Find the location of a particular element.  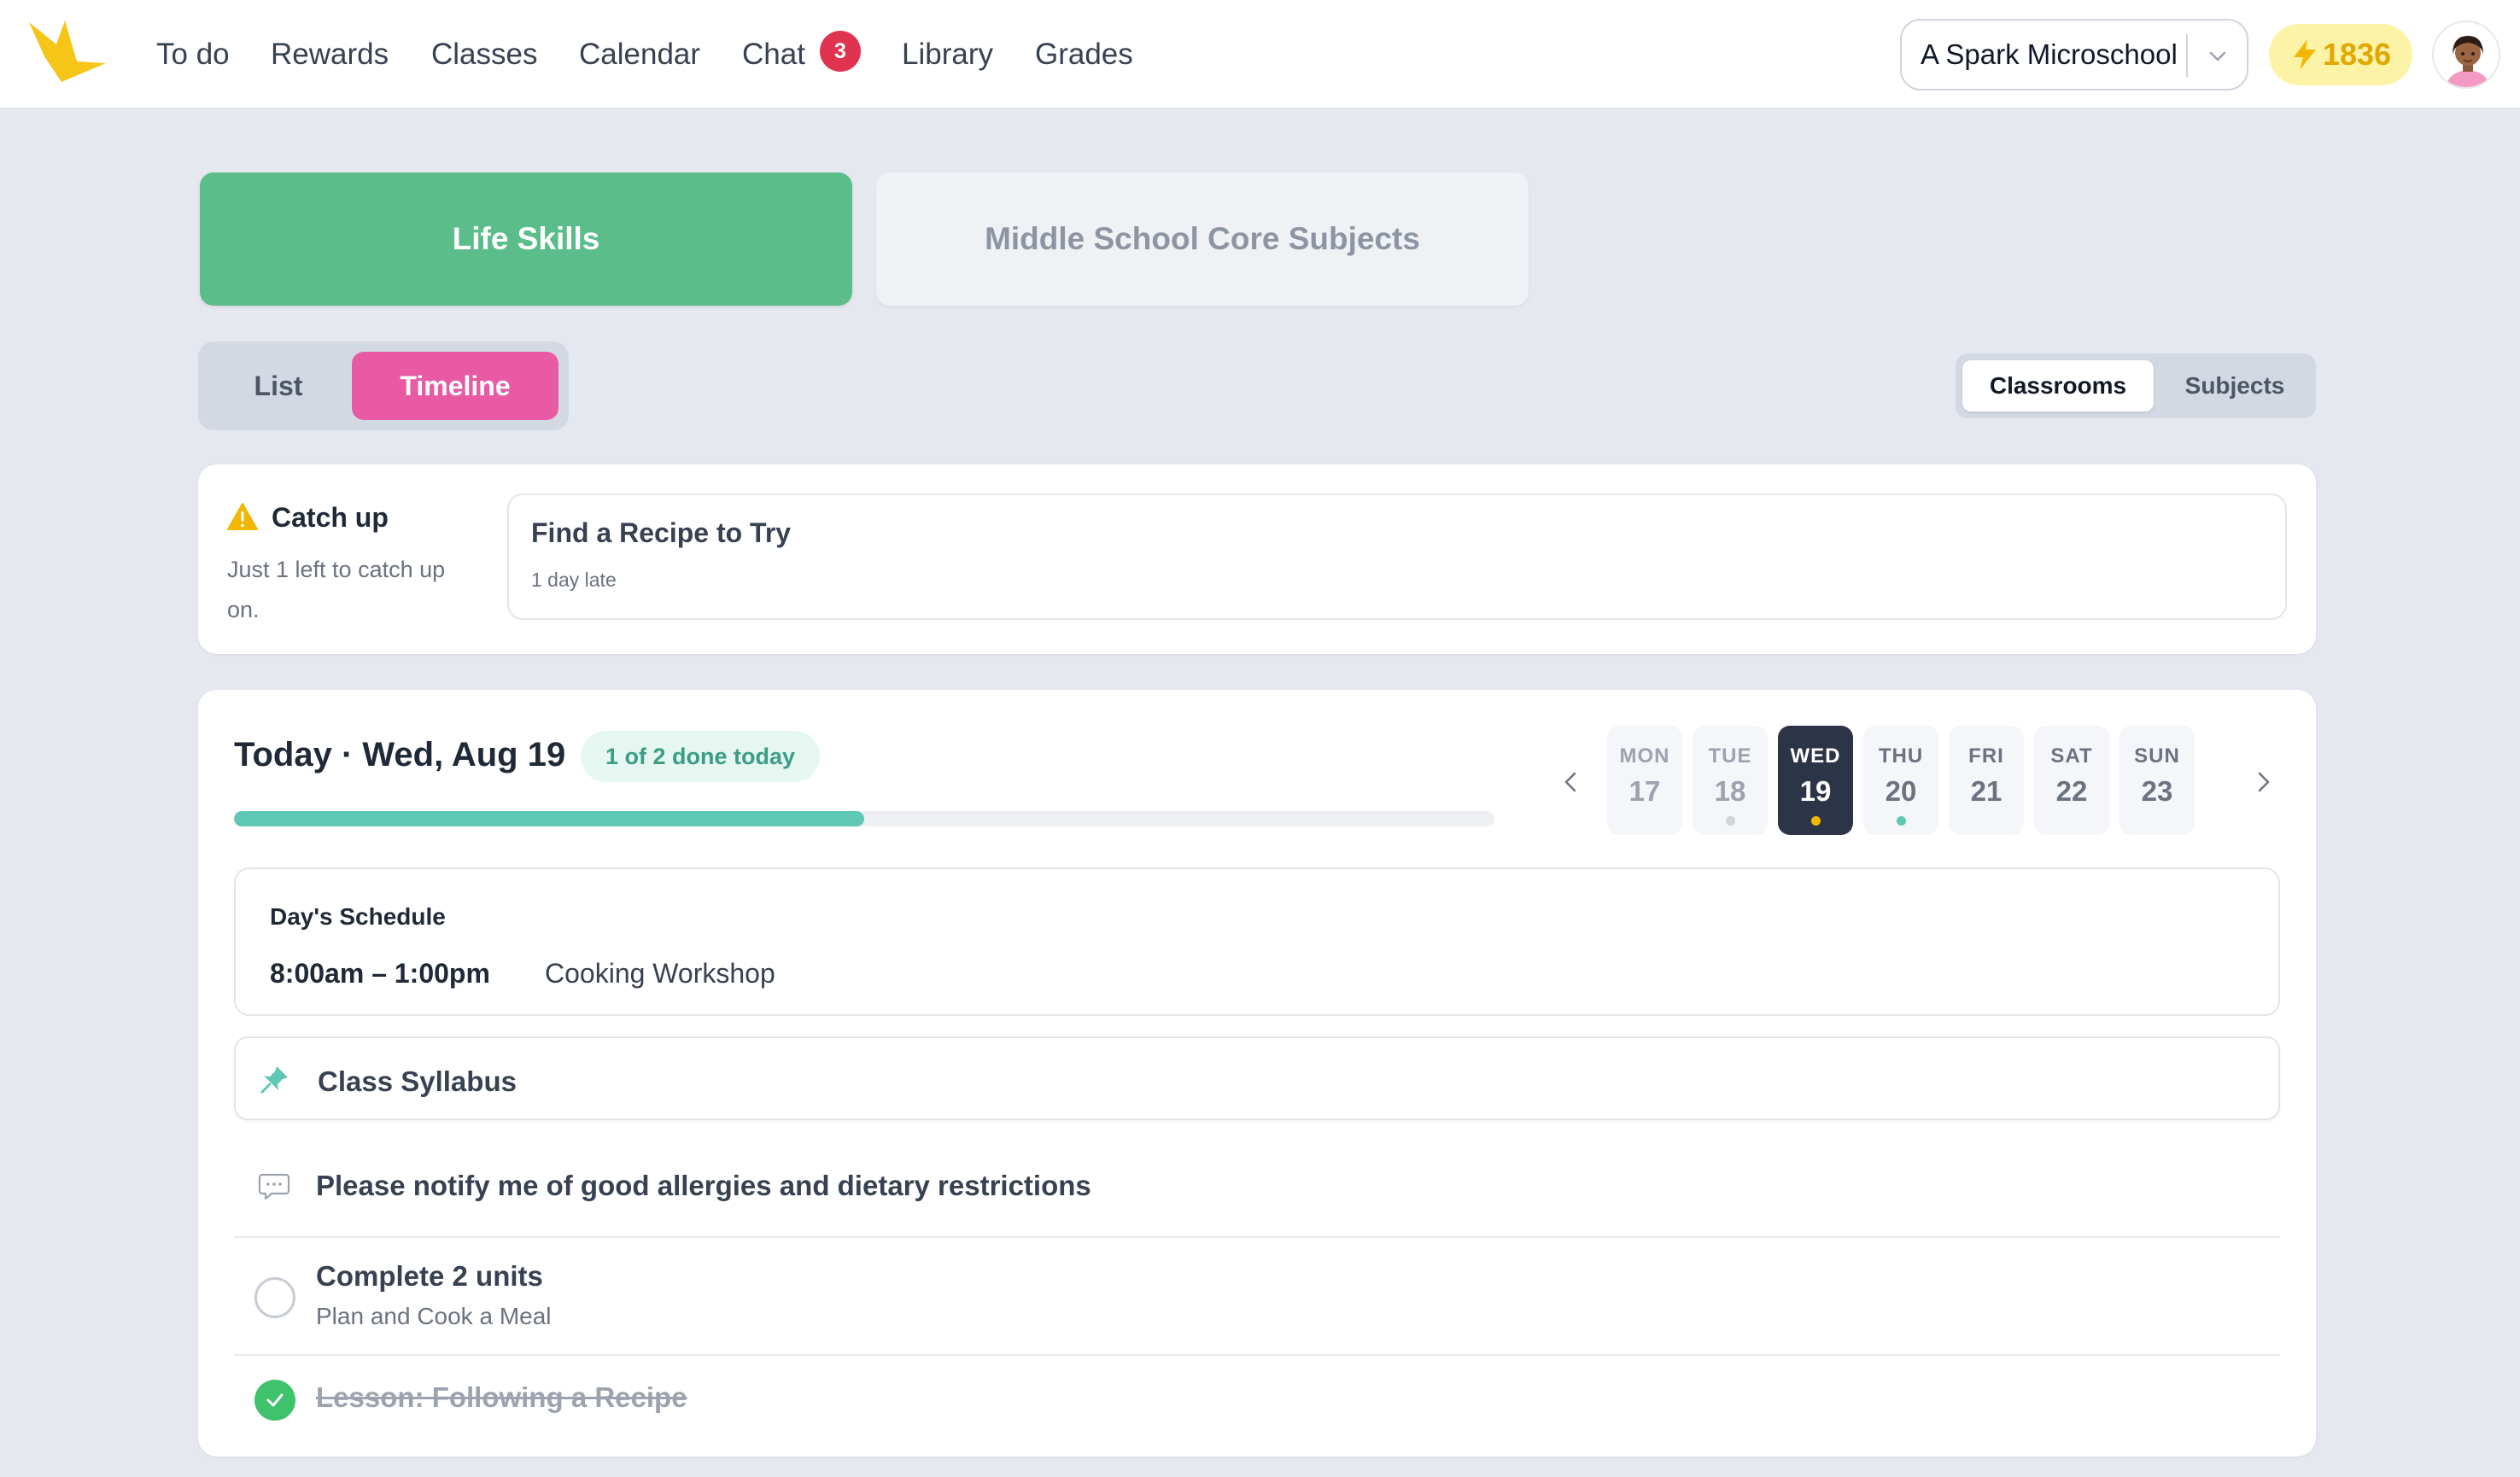

catch-up-description: Just 1 left to catch up on. is located at coordinates (337, 590).